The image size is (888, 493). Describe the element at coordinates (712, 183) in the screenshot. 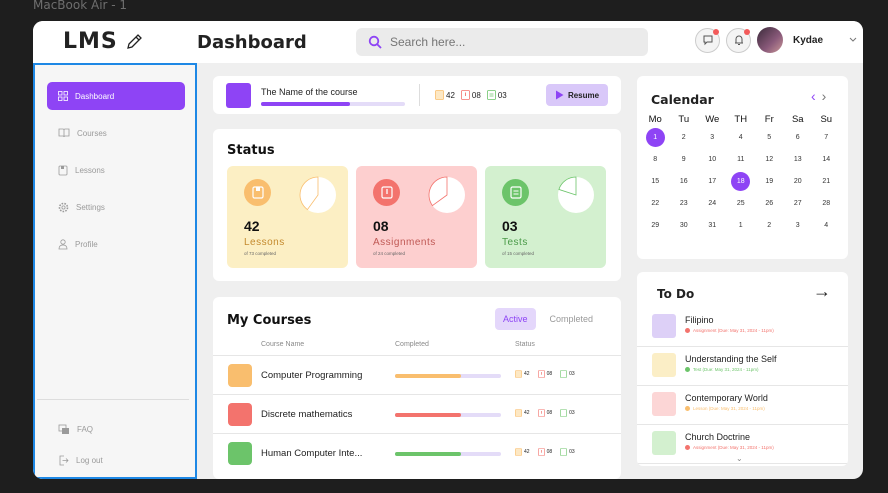

I see `calendar-day: 17` at that location.